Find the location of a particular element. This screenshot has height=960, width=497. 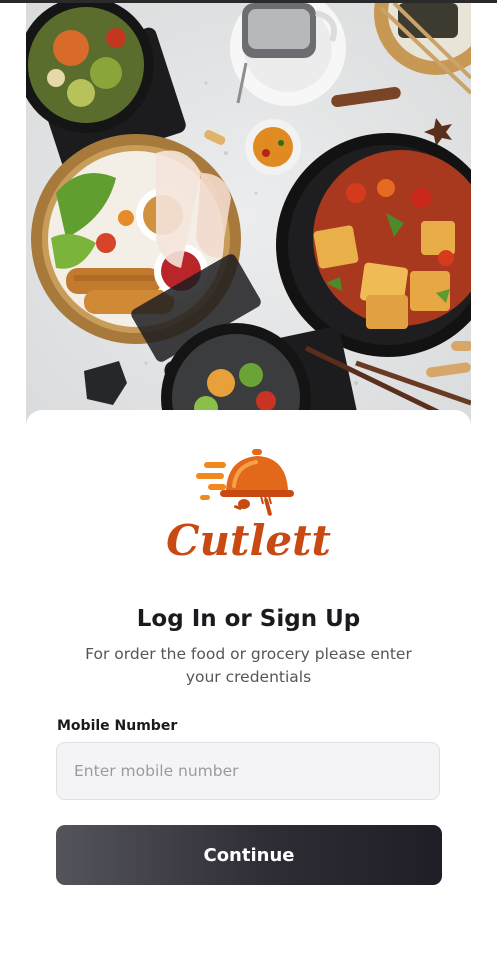

mobile-number-label: Mobile Number is located at coordinates (117, 726).